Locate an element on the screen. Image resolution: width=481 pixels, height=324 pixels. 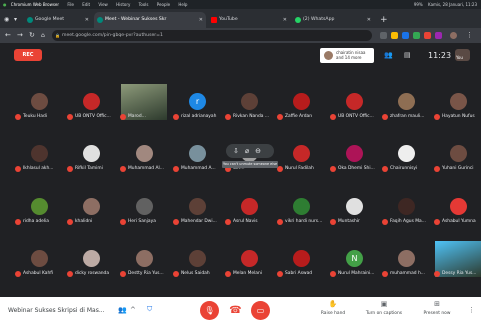
app-name: Chromium Web Browser is located at coordinates (35, 4).